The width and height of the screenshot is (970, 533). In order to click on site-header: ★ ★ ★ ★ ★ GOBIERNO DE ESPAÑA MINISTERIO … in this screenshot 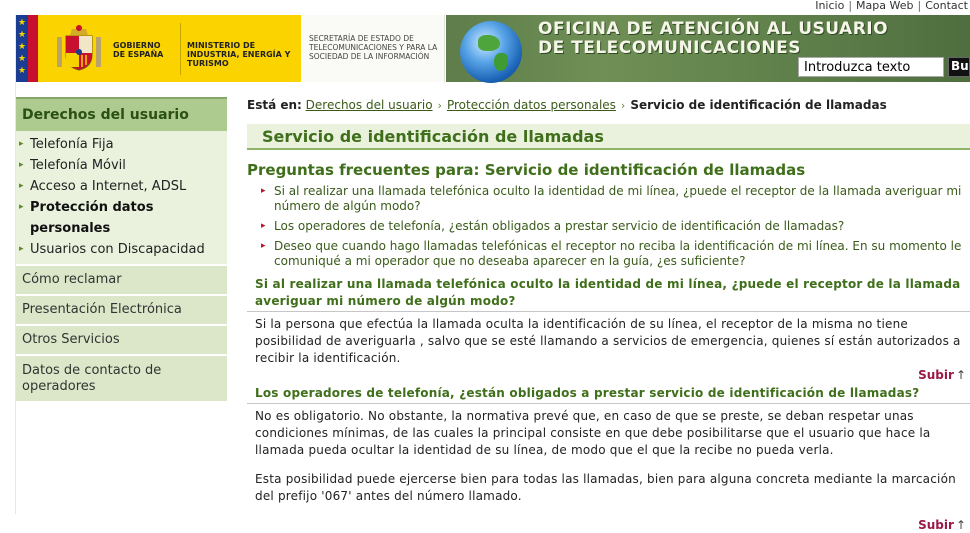, I will do `click(493, 49)`.